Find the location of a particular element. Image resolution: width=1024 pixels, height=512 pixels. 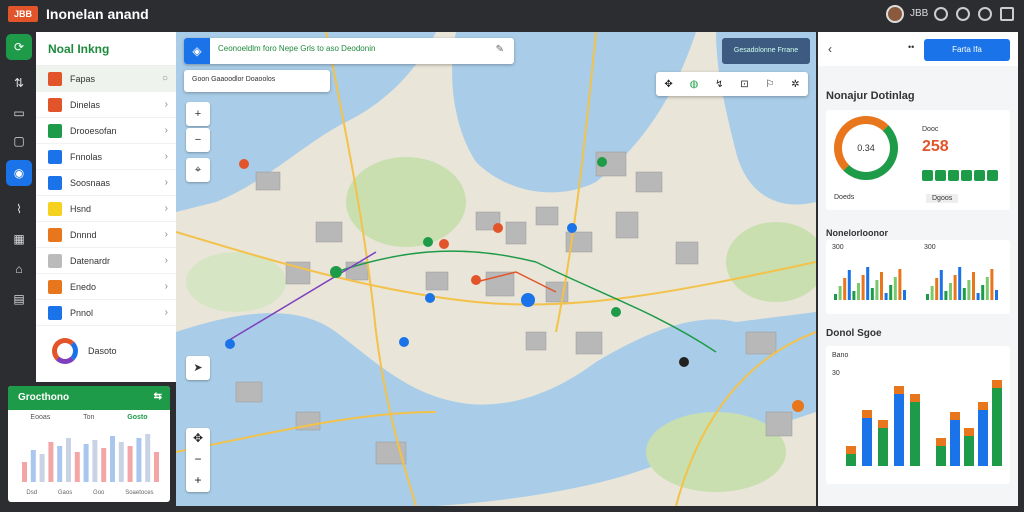

settings-icon is located at coordinates (985, 14).